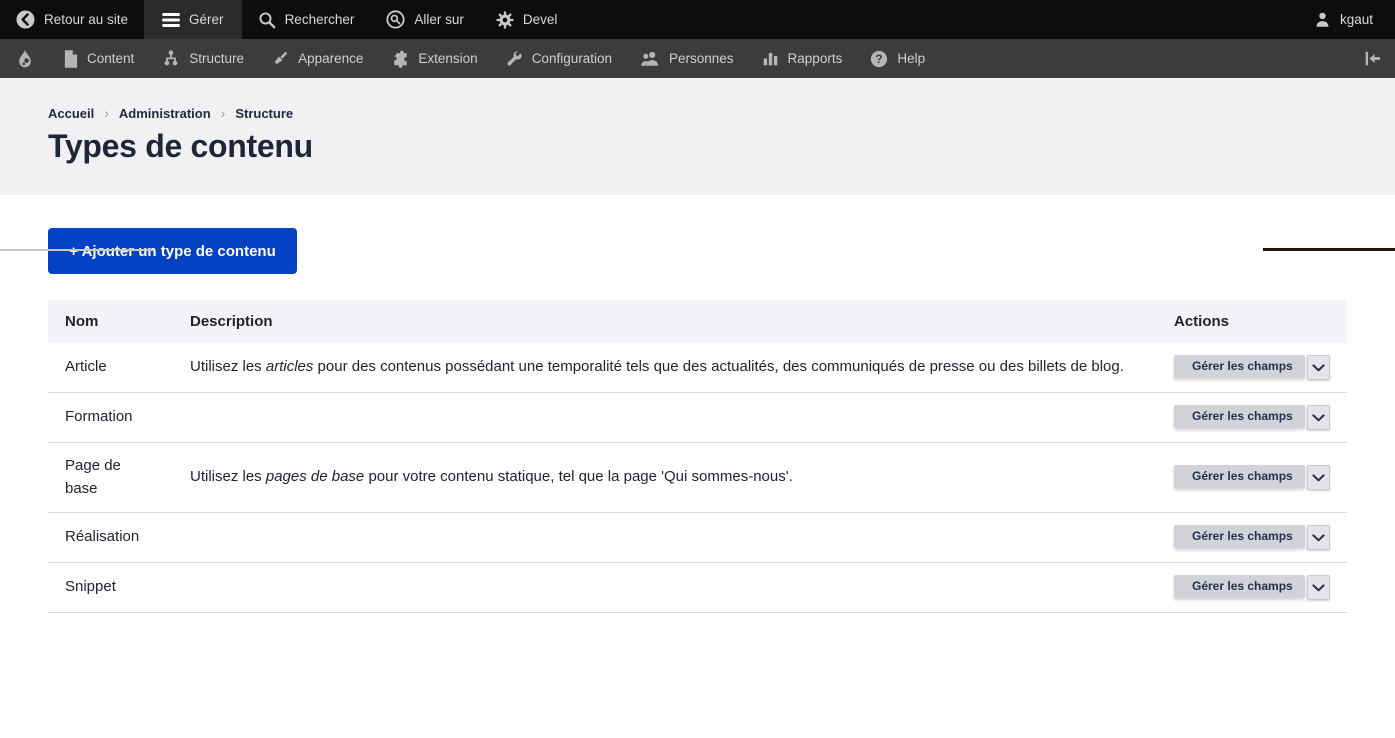 The width and height of the screenshot is (1395, 738). Describe the element at coordinates (770, 58) in the screenshot. I see `bar-chart-icon` at that location.